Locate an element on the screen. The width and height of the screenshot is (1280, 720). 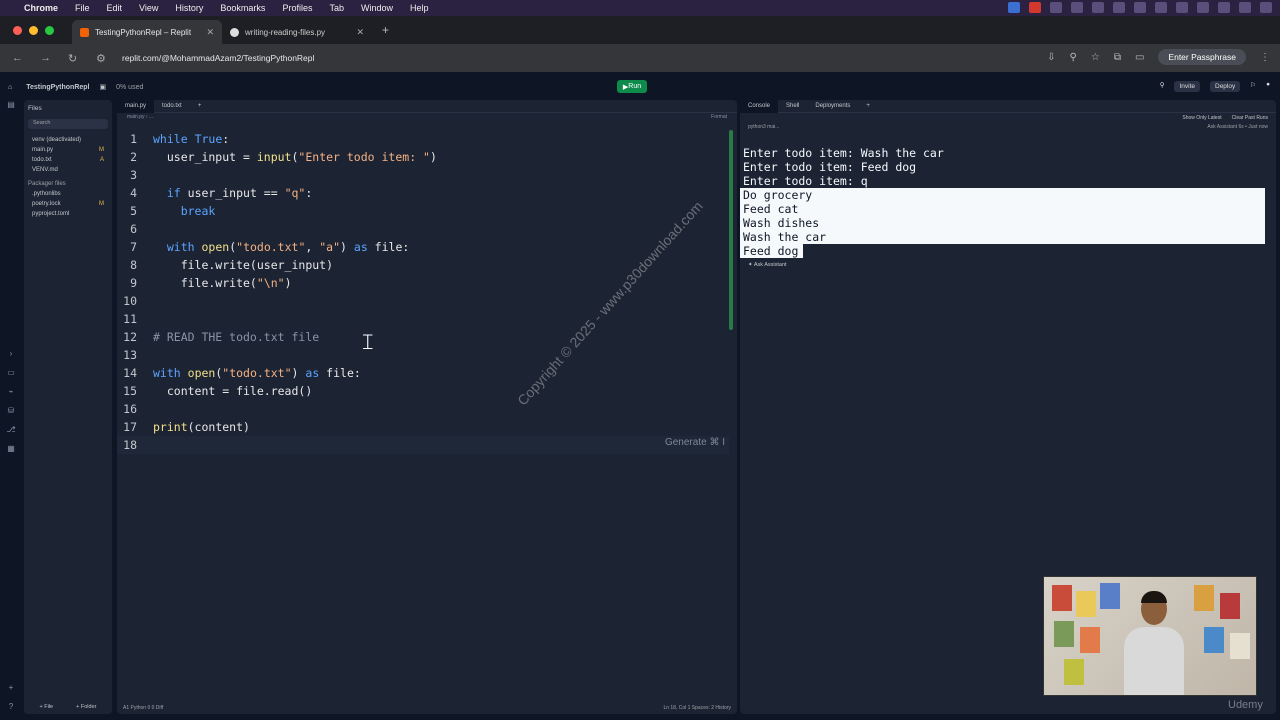
files-tool-icon: ▤ is located at coordinates (11, 104).